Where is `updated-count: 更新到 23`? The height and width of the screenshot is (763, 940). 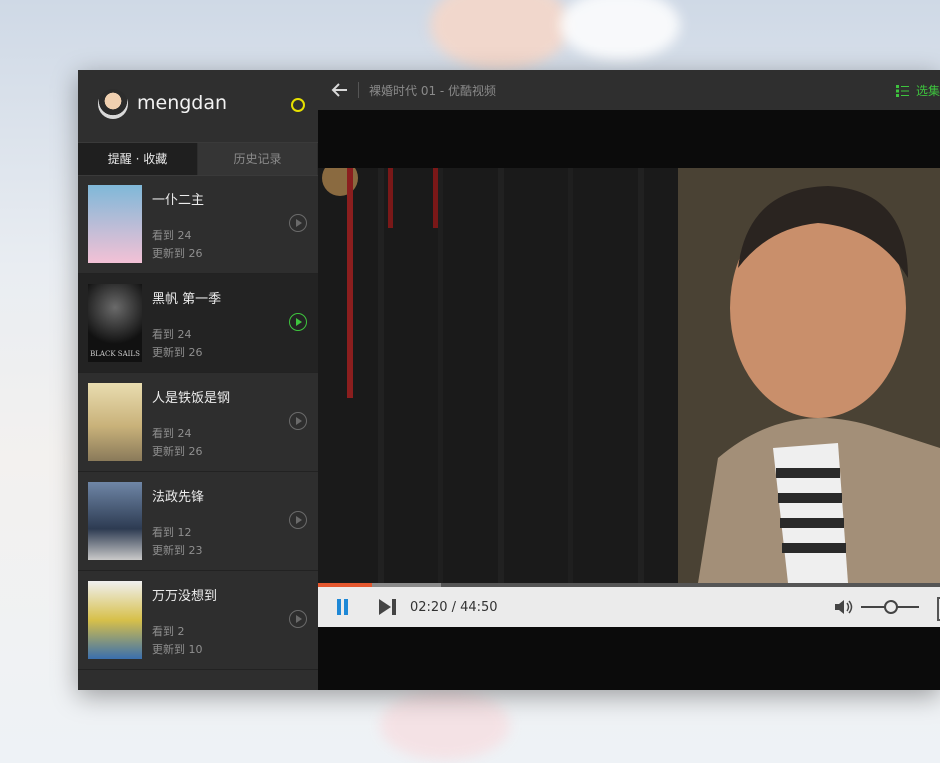
updated-count: 更新到 23 is located at coordinates (177, 550).